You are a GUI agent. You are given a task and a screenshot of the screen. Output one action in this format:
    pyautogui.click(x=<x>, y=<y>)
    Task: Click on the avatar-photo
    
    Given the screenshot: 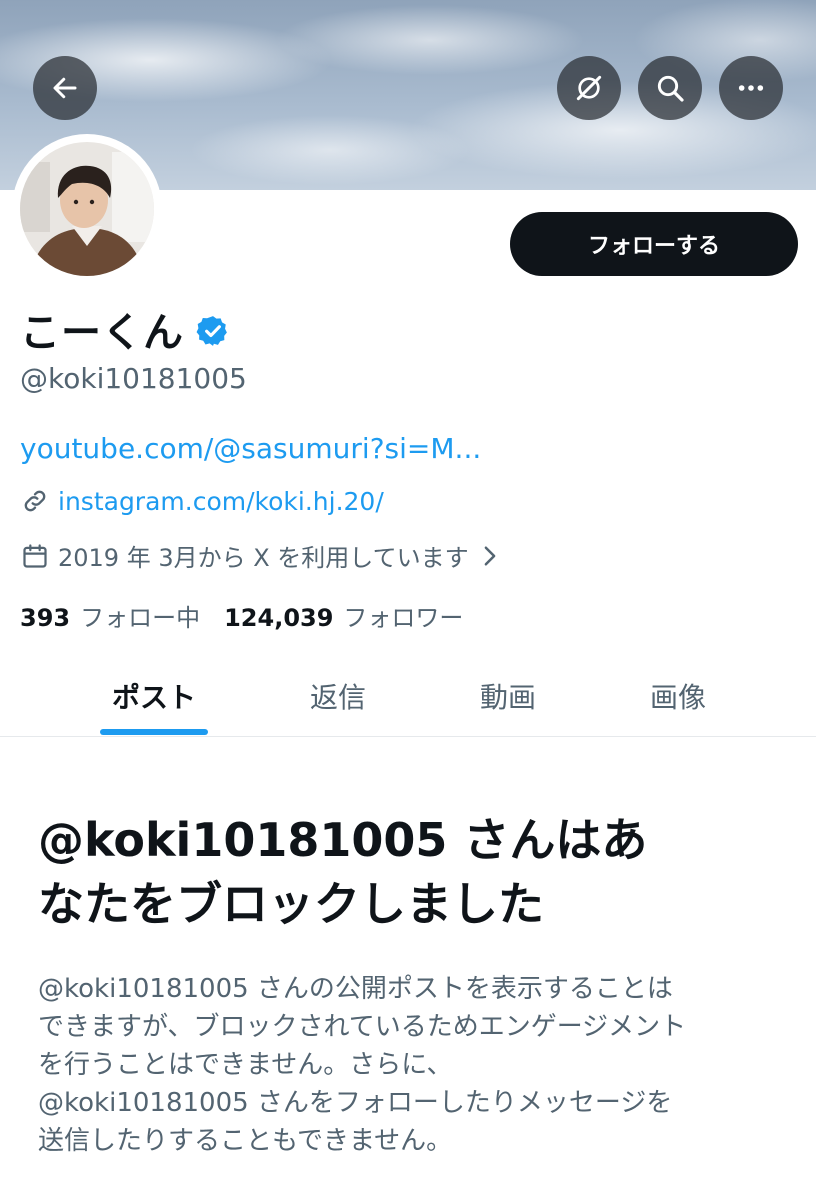 What is the action you would take?
    pyautogui.click(x=87, y=209)
    